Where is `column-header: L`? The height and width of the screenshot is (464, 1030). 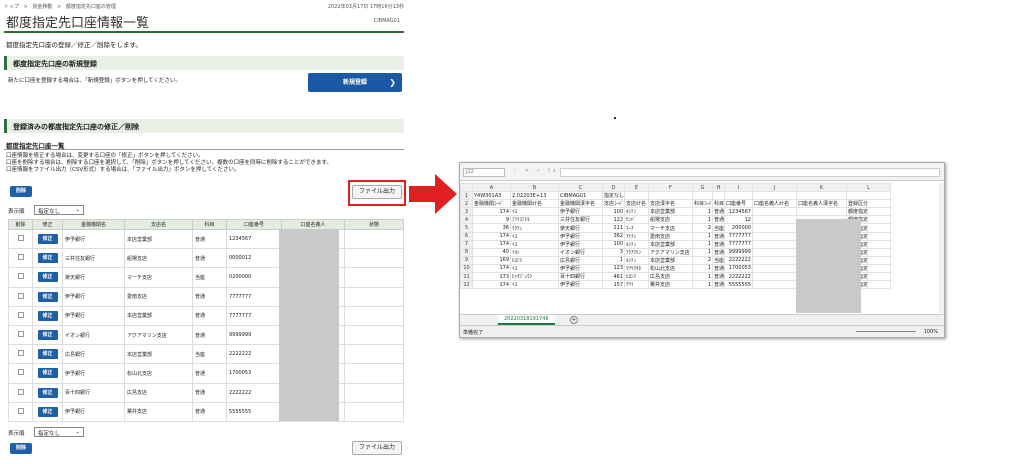
column-header: L is located at coordinates (868, 187).